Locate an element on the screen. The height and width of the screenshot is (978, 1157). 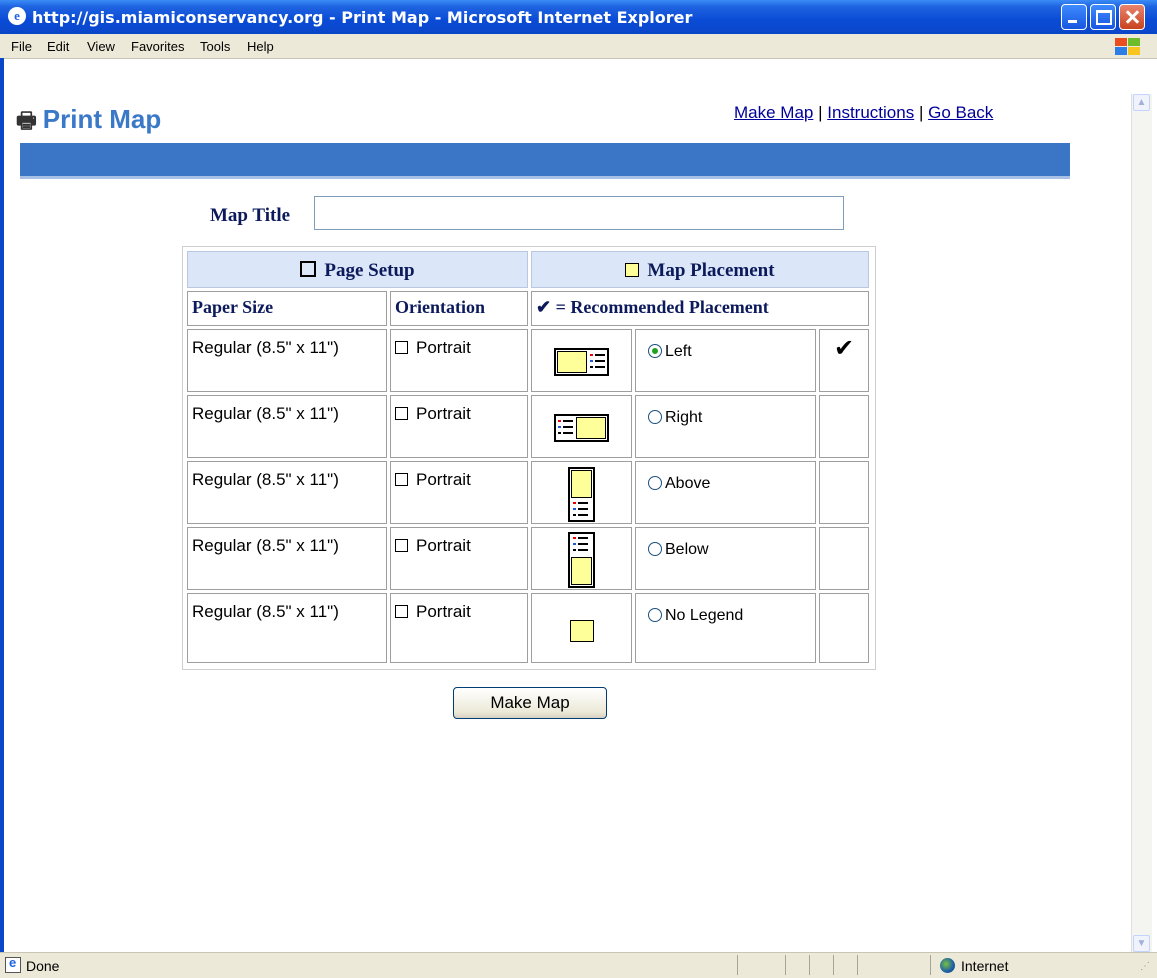
placement-option-no-legend: No Legend is located at coordinates (725, 628).